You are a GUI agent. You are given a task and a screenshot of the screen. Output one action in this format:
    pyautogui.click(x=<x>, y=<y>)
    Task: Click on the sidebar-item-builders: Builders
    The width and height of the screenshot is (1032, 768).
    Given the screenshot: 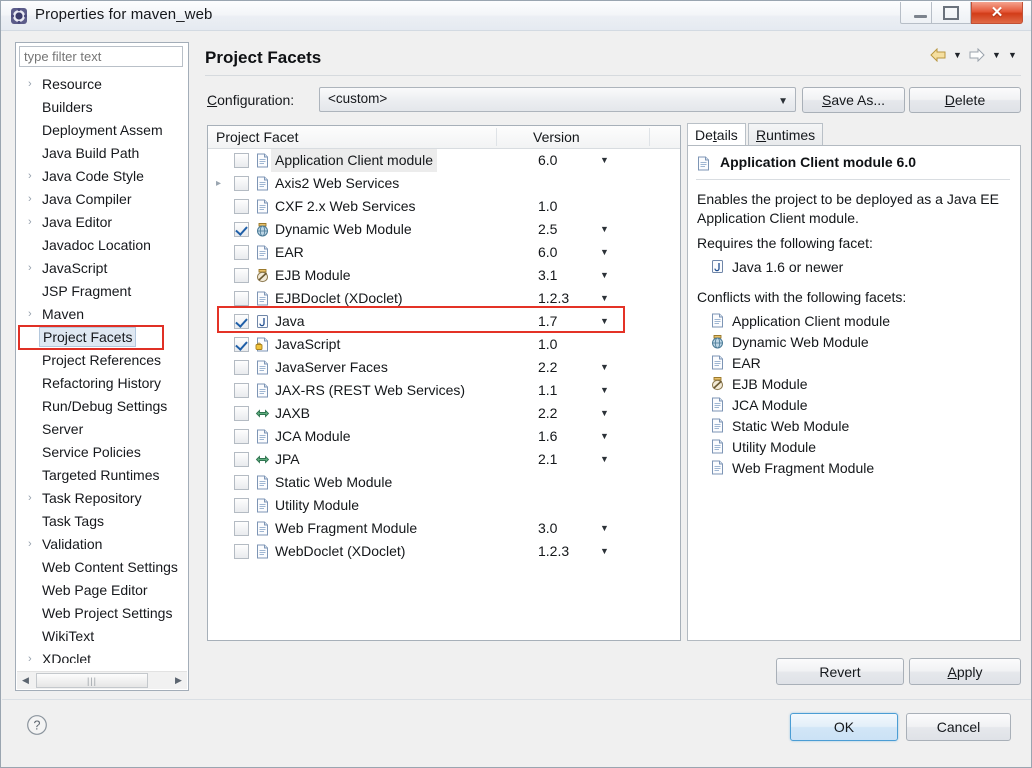 What is the action you would take?
    pyautogui.click(x=102, y=107)
    